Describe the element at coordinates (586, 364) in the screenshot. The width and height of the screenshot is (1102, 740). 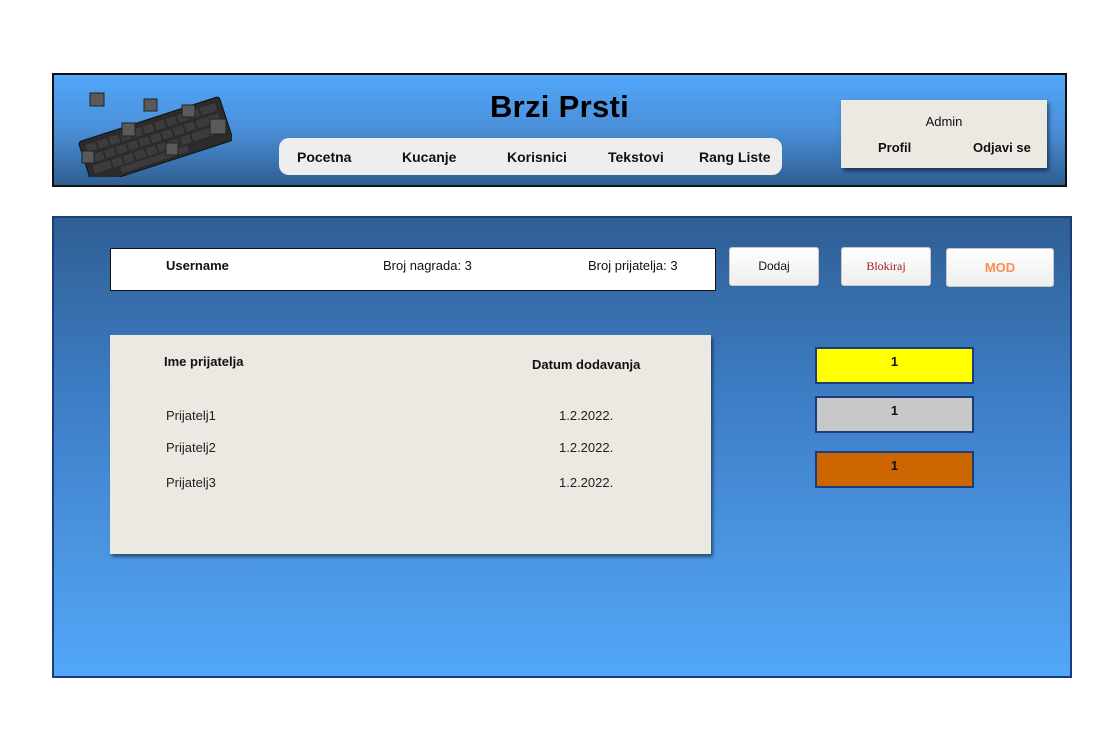
I see `column-header-date: Datum dodavanja` at that location.